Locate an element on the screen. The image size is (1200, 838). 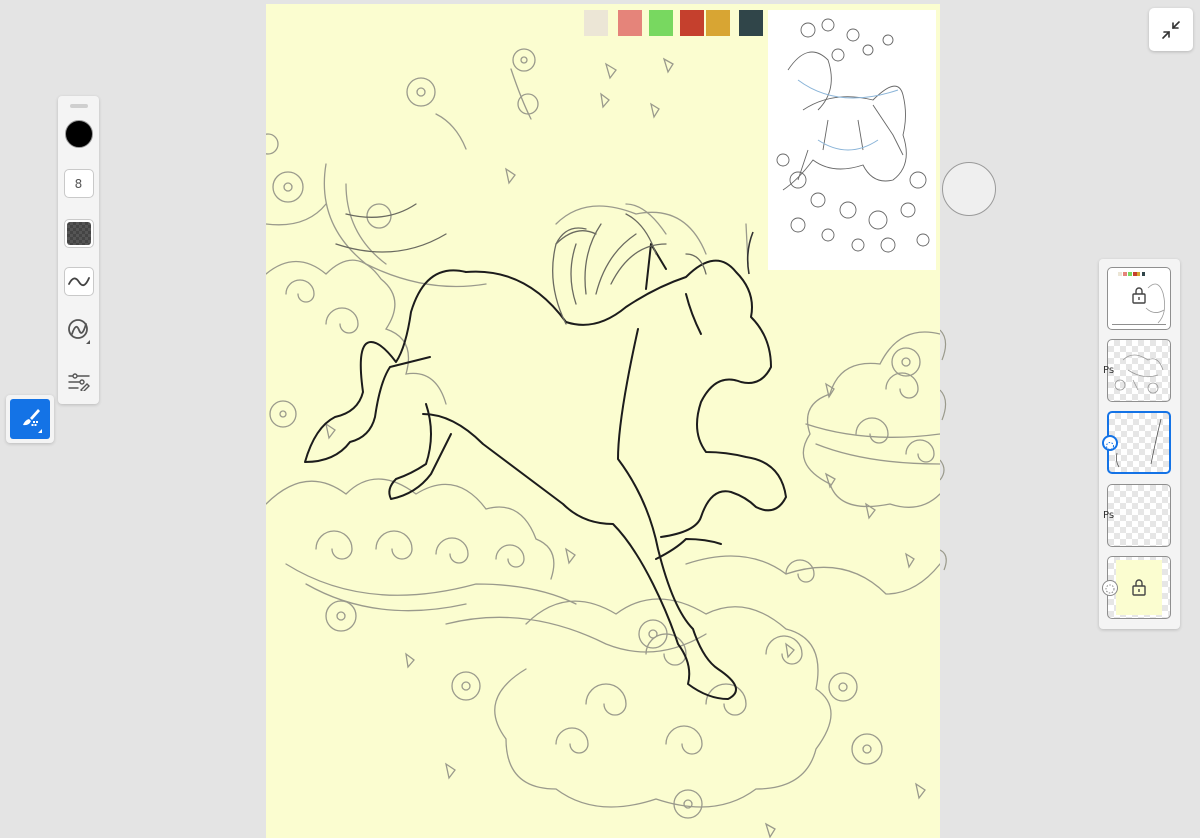
tool-settings-button is located at coordinates (78, 381).